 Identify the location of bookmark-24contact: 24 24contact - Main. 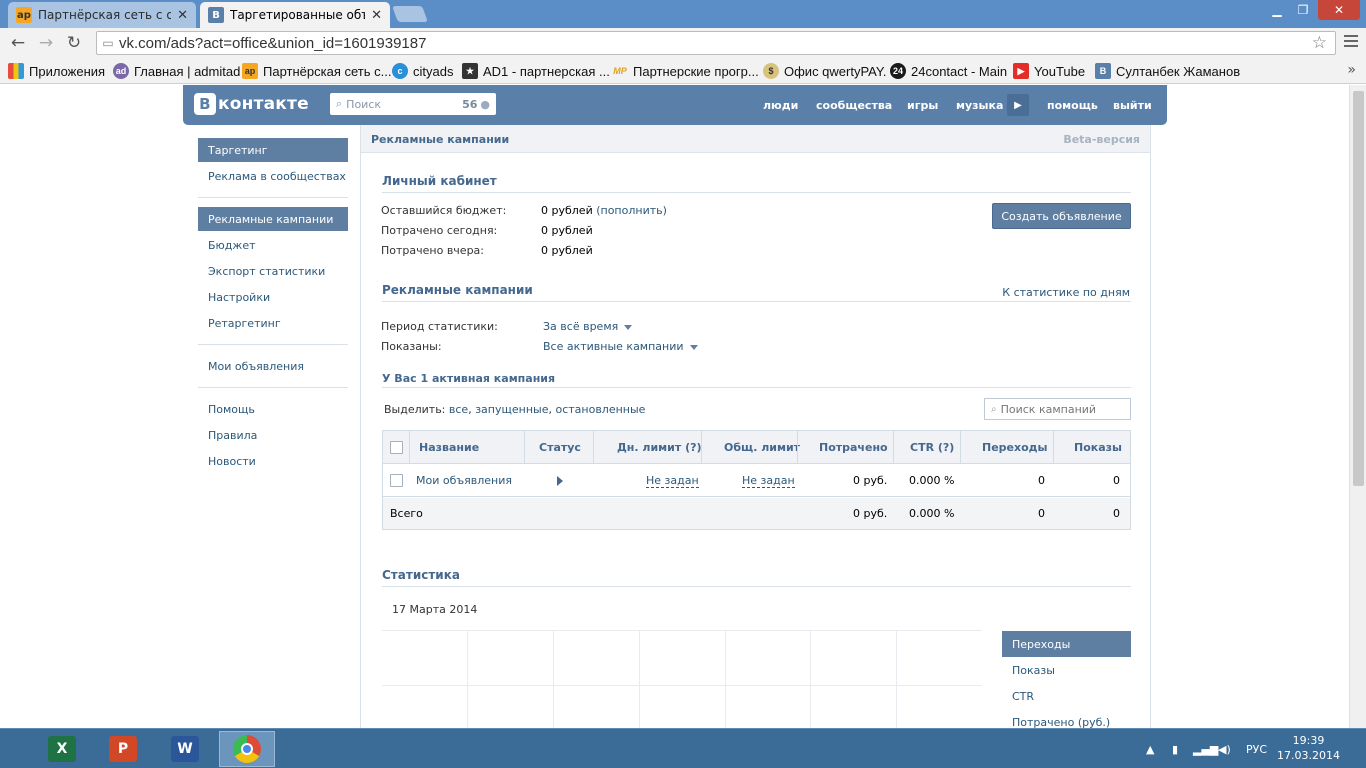
(948, 71).